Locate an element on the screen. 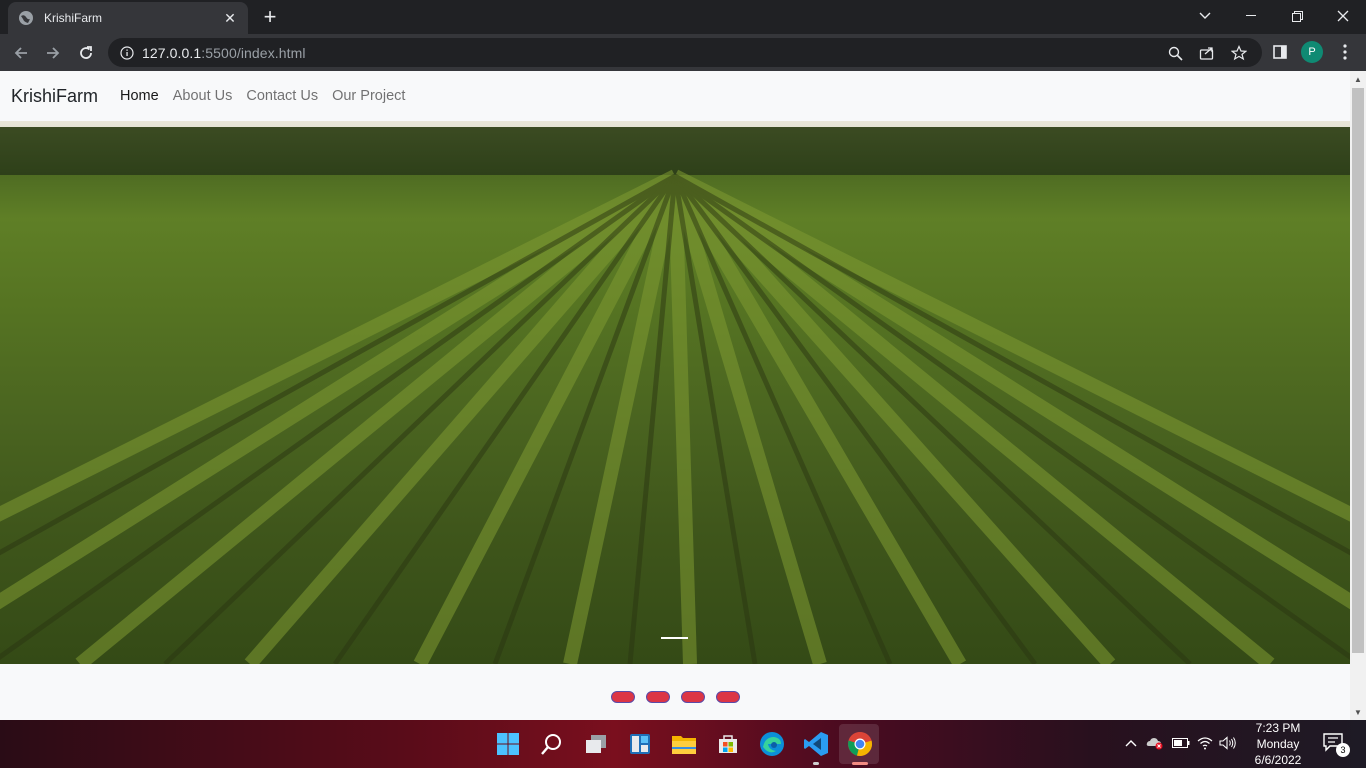 The width and height of the screenshot is (1366, 768). share-icon is located at coordinates (1206, 53).